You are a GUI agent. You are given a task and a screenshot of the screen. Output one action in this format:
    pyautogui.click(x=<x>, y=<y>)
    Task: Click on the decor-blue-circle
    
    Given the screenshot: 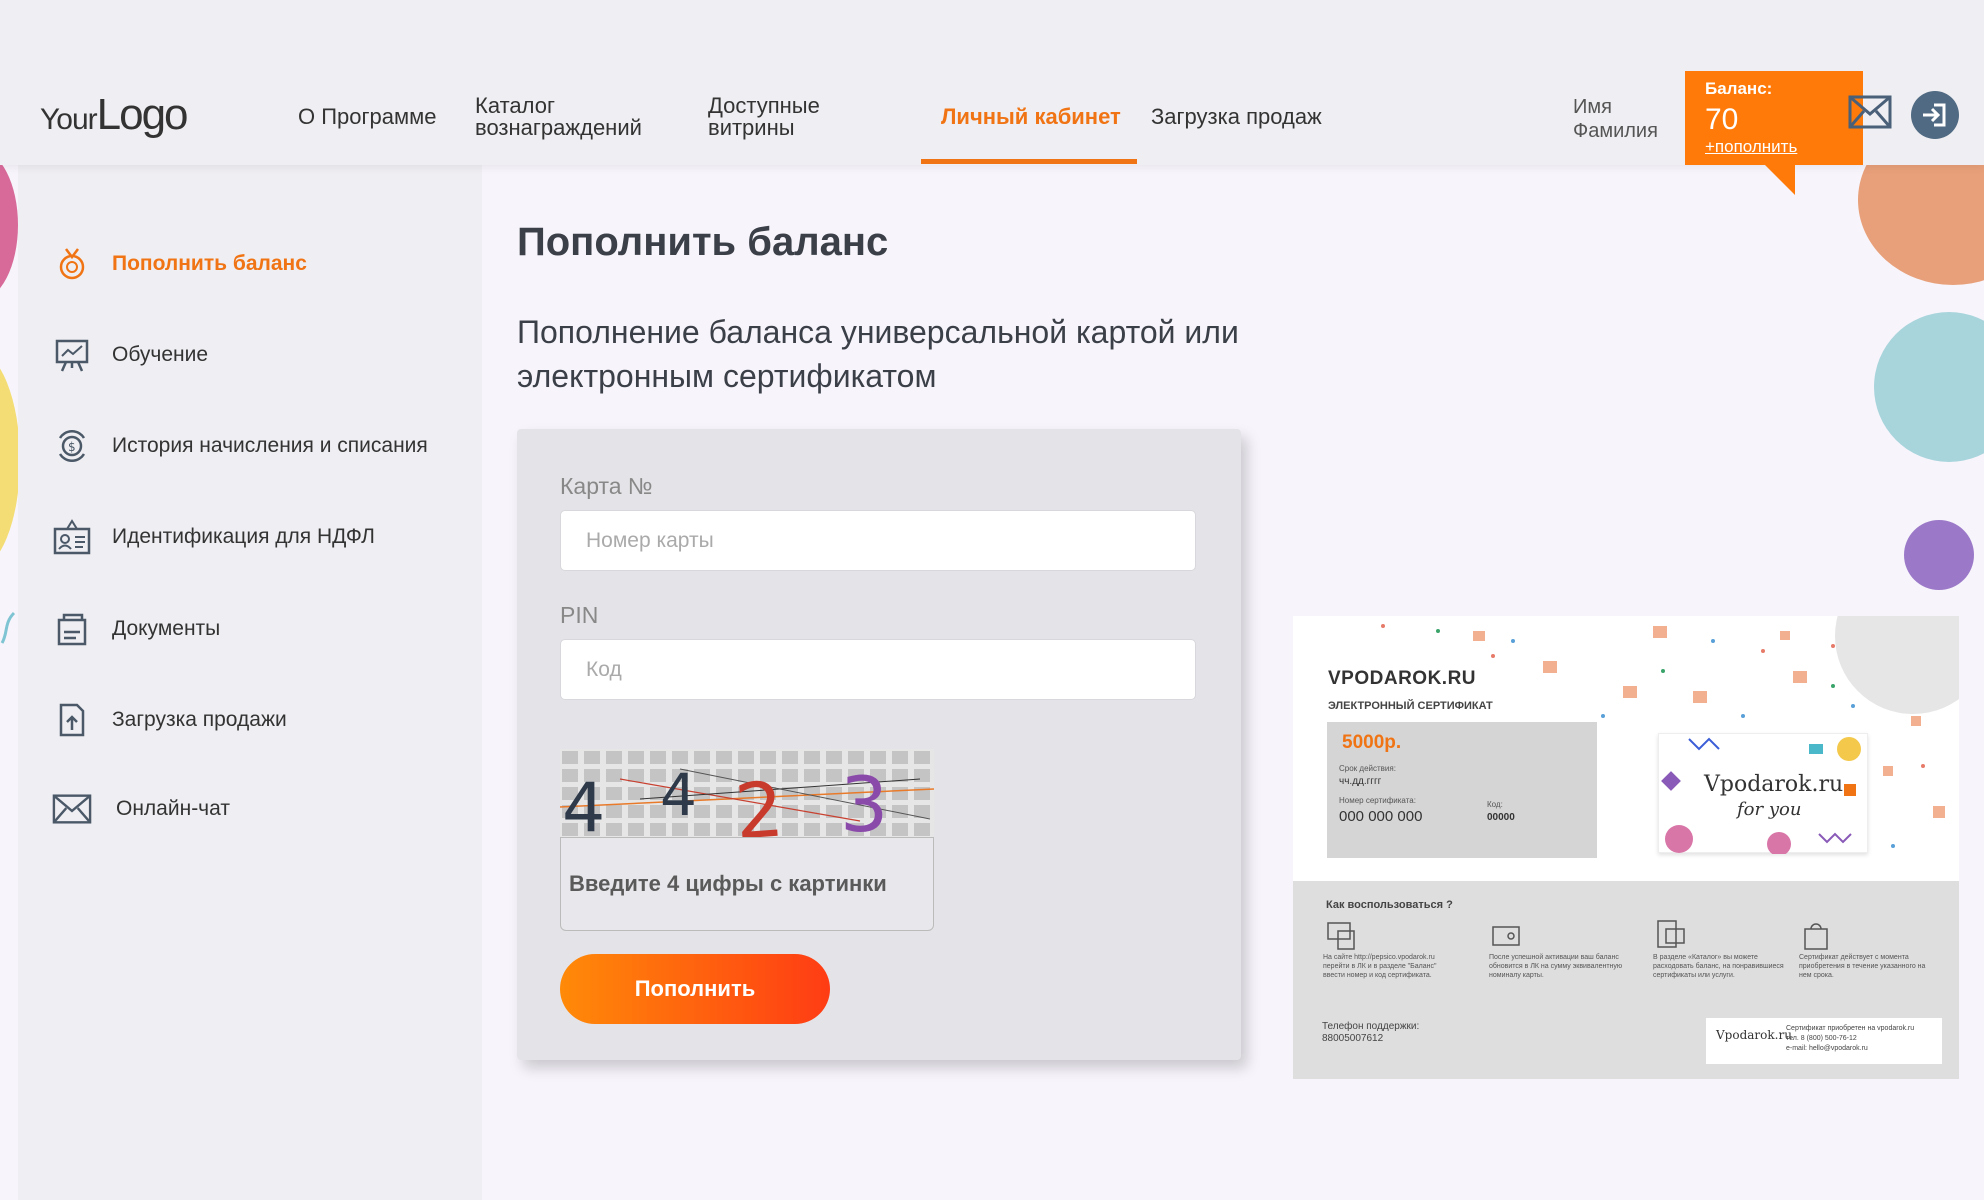 What is the action you would take?
    pyautogui.click(x=1929, y=387)
    